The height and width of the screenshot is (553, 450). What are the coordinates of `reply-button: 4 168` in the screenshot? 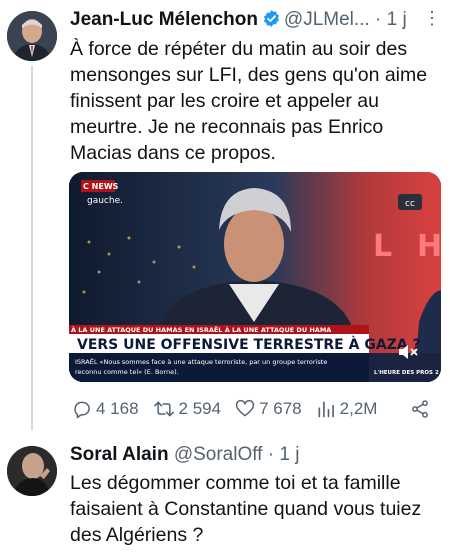 It's located at (105, 409).